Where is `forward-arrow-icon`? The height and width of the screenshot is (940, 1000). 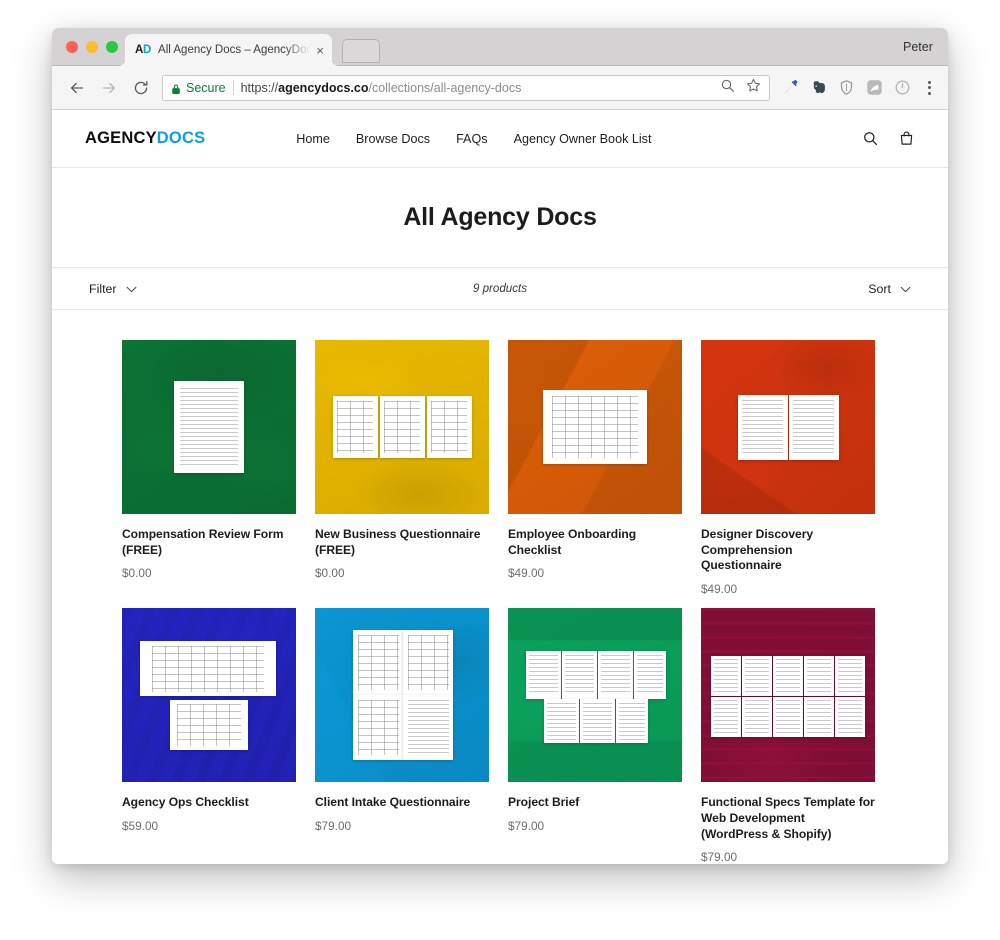 forward-arrow-icon is located at coordinates (109, 88).